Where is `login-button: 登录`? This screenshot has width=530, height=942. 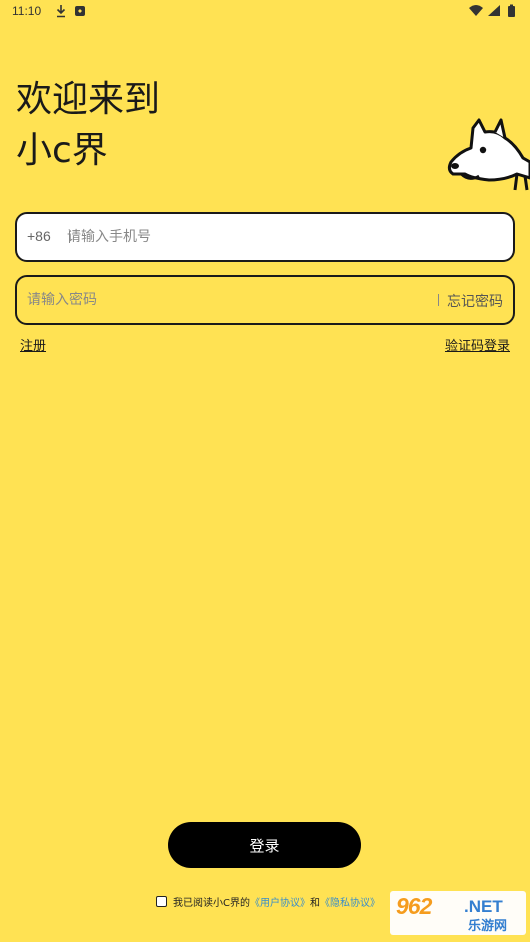 login-button: 登录 is located at coordinates (264, 845).